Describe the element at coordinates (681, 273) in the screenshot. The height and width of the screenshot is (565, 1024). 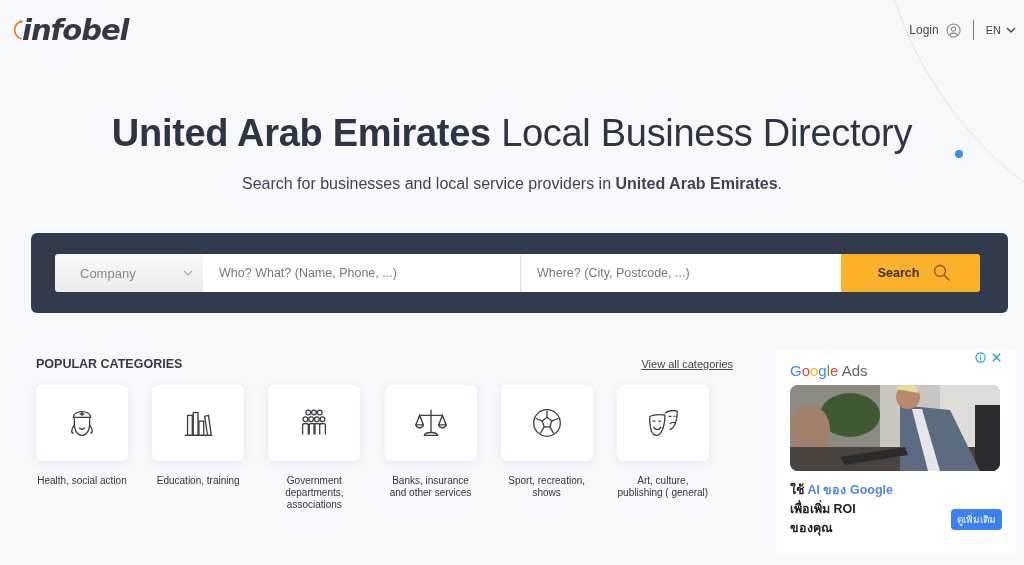
I see `where-input: Where? (City, Postcode, ...)` at that location.